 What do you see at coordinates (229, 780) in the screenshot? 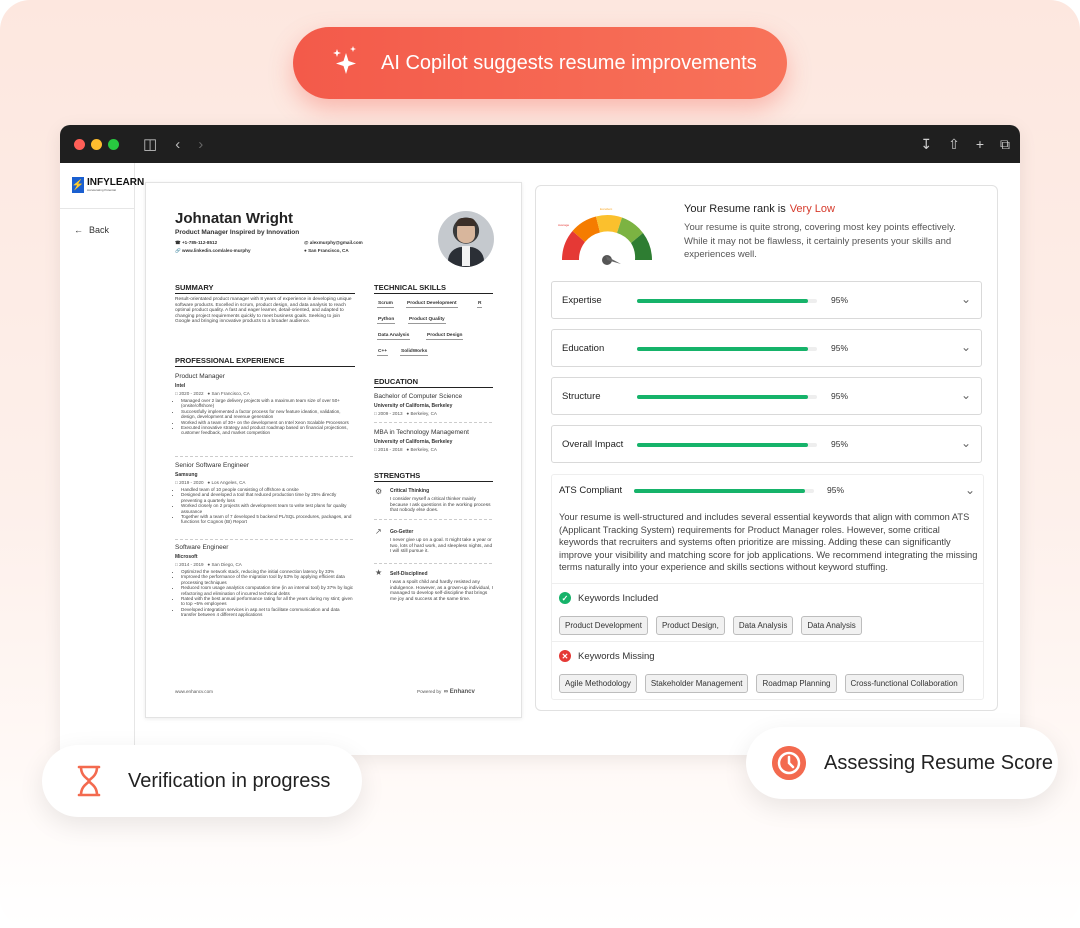
I see `verification-text: Verification in progress` at bounding box center [229, 780].